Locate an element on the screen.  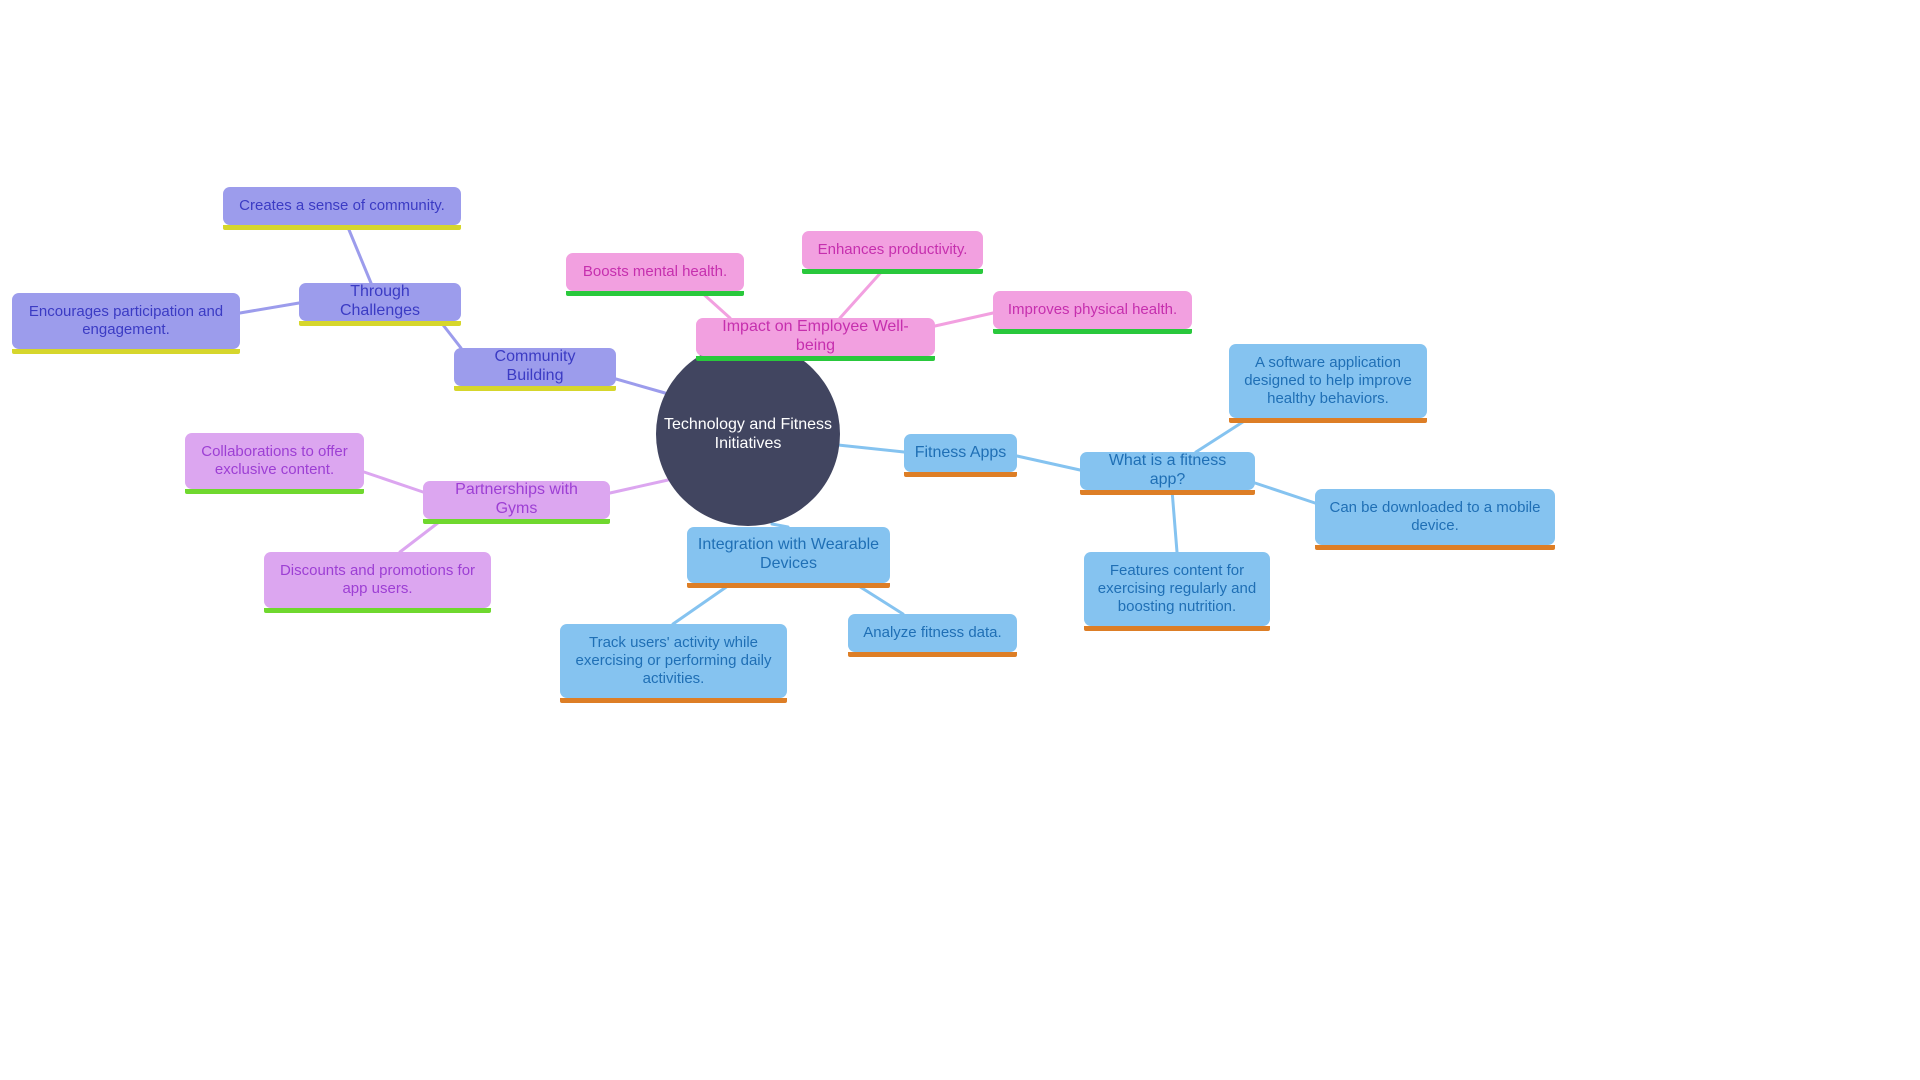
node-label-enhances-productivity: Enhances productivity. is located at coordinates (892, 250).